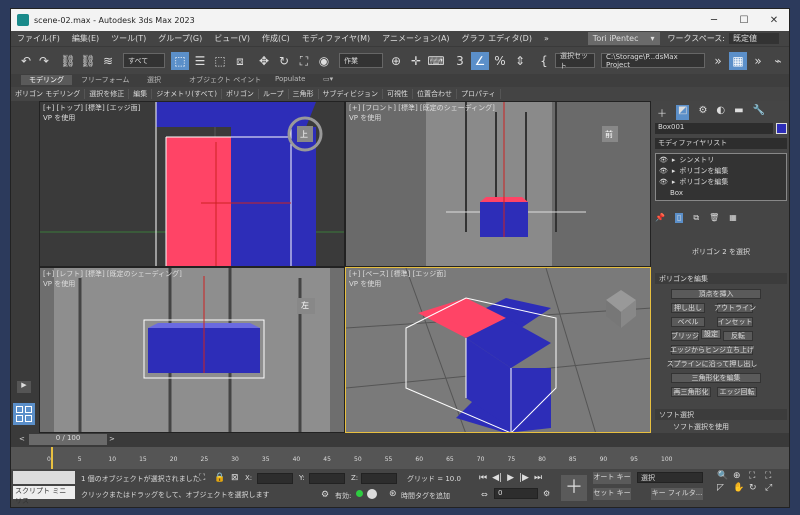 The width and height of the screenshot is (800, 515). What do you see at coordinates (48, 93) in the screenshot?
I see `ribbon-item-polygon-modeling: ポリゴン モデリング` at bounding box center [48, 93].